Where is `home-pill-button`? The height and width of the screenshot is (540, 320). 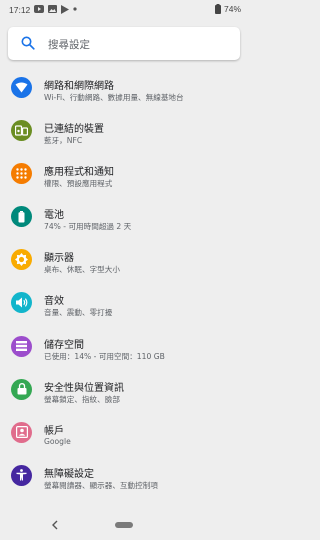
home-pill-button is located at coordinates (124, 525).